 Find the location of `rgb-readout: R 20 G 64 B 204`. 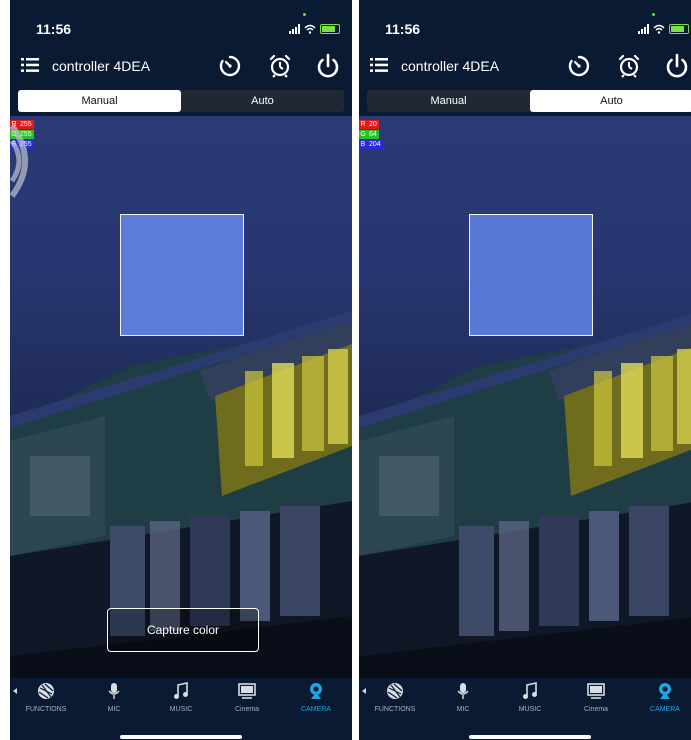

rgb-readout: R 20 G 64 B 204 is located at coordinates (379, 135).